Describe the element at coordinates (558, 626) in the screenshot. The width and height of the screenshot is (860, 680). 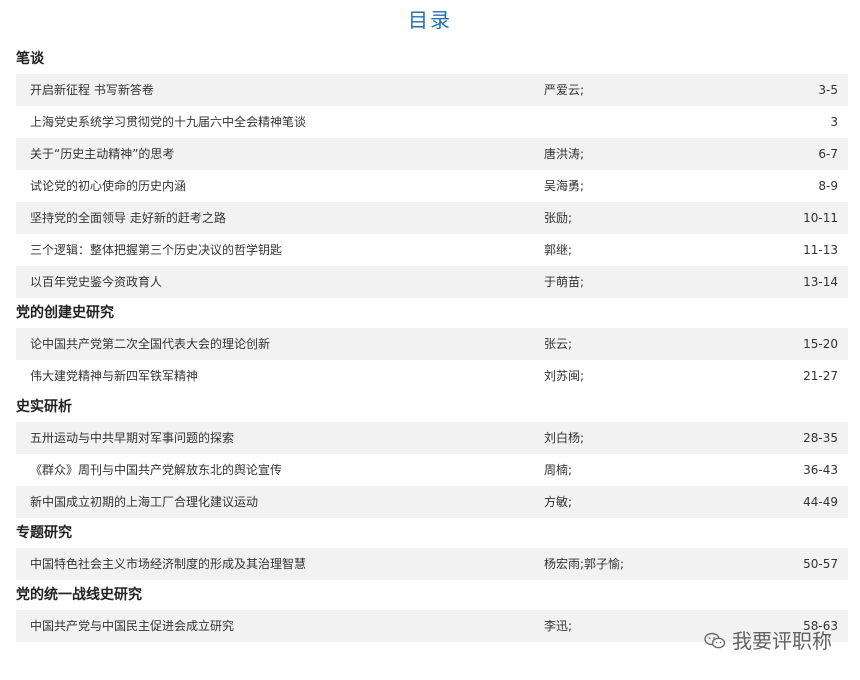
I see `article-author: 李迅;` at that location.